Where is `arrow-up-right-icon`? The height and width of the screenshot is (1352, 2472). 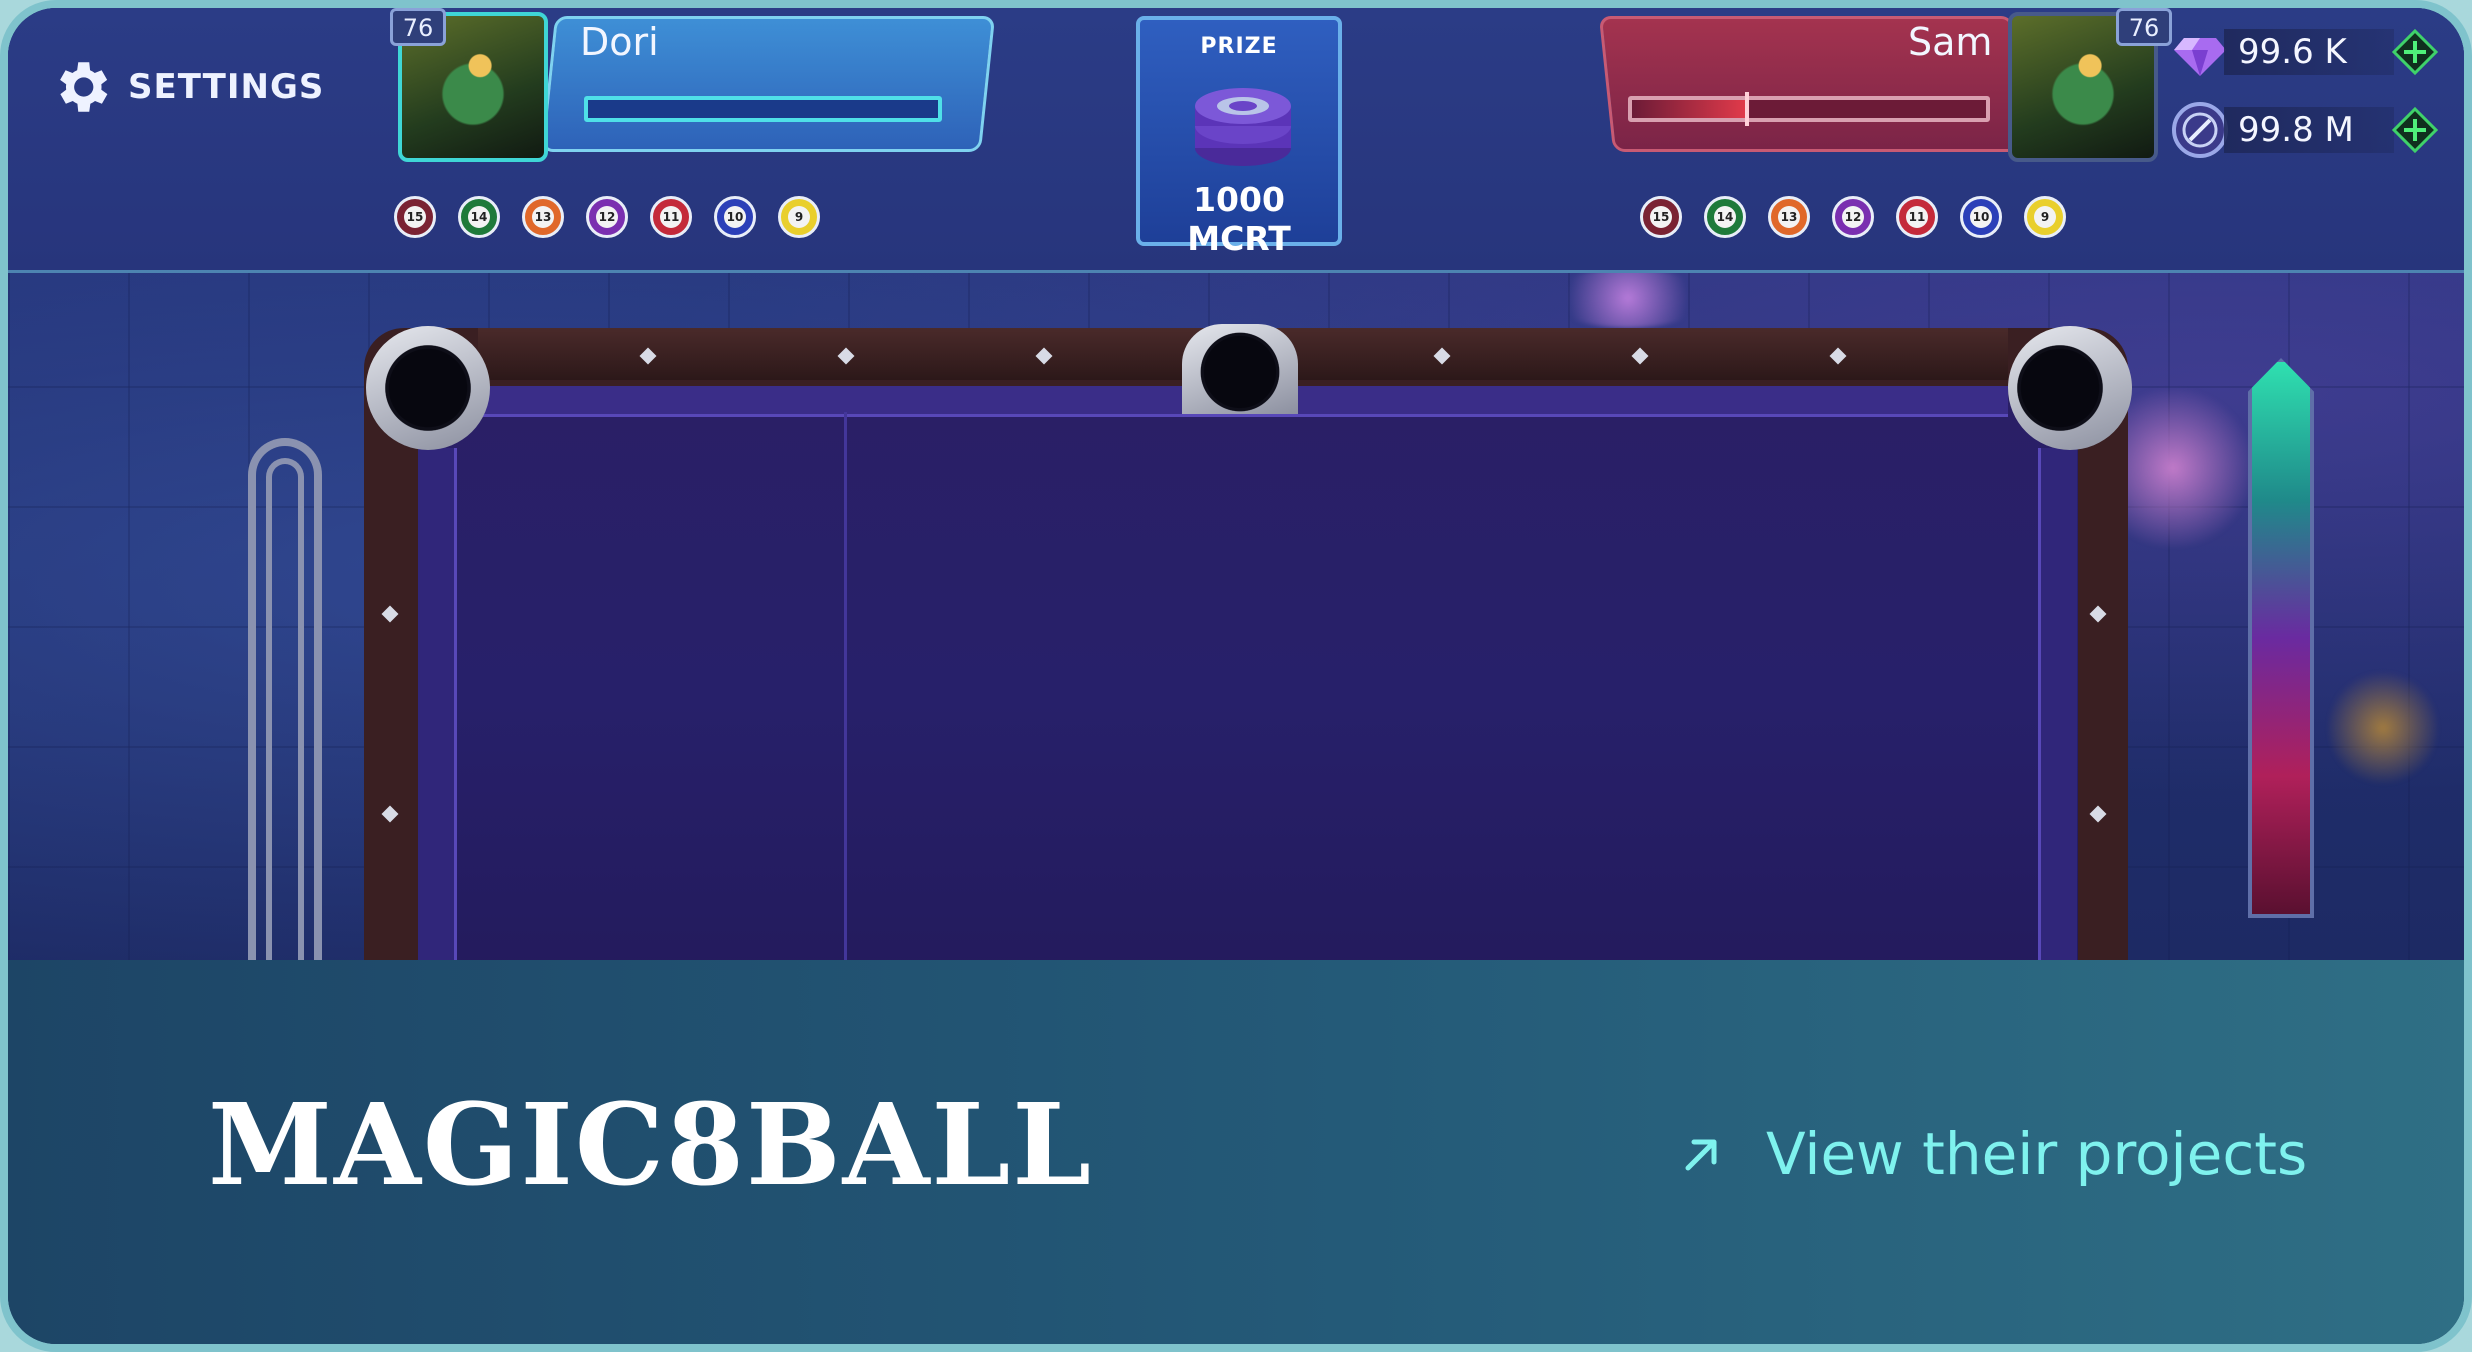
arrow-up-right-icon is located at coordinates (1701, 1155).